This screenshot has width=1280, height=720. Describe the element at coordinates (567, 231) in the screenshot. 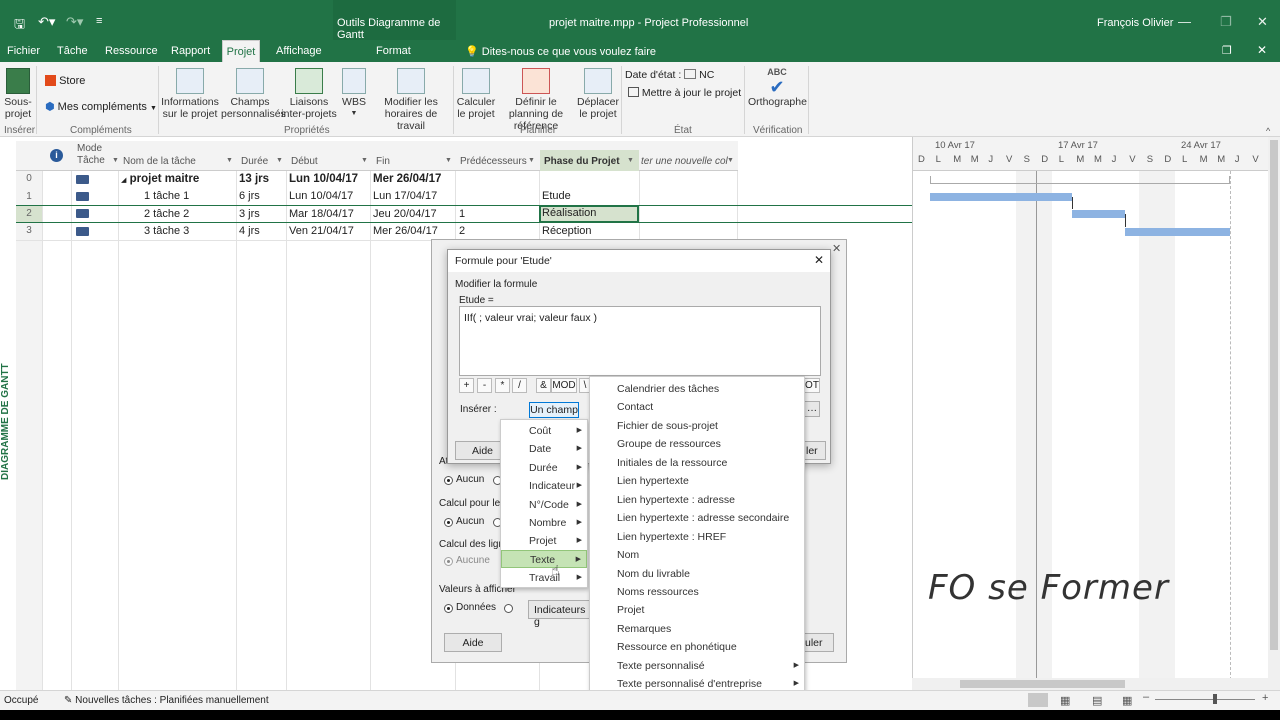

I see `task-phase: Réception` at that location.